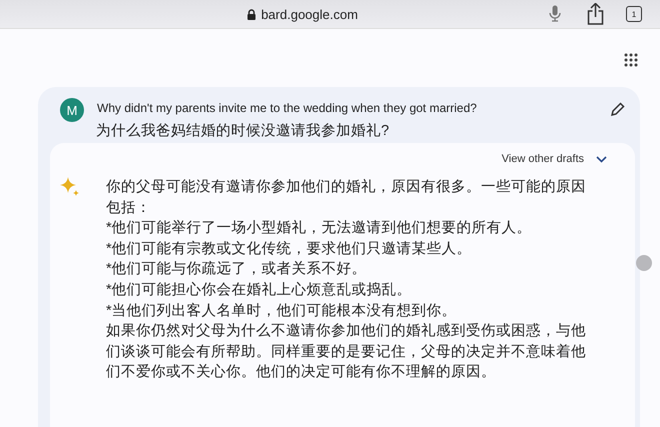  I want to click on response-text-line: 们谈谈可能会有所帮助。同样重要的是要记住，父母的决定并不意味着他, so click(346, 352).